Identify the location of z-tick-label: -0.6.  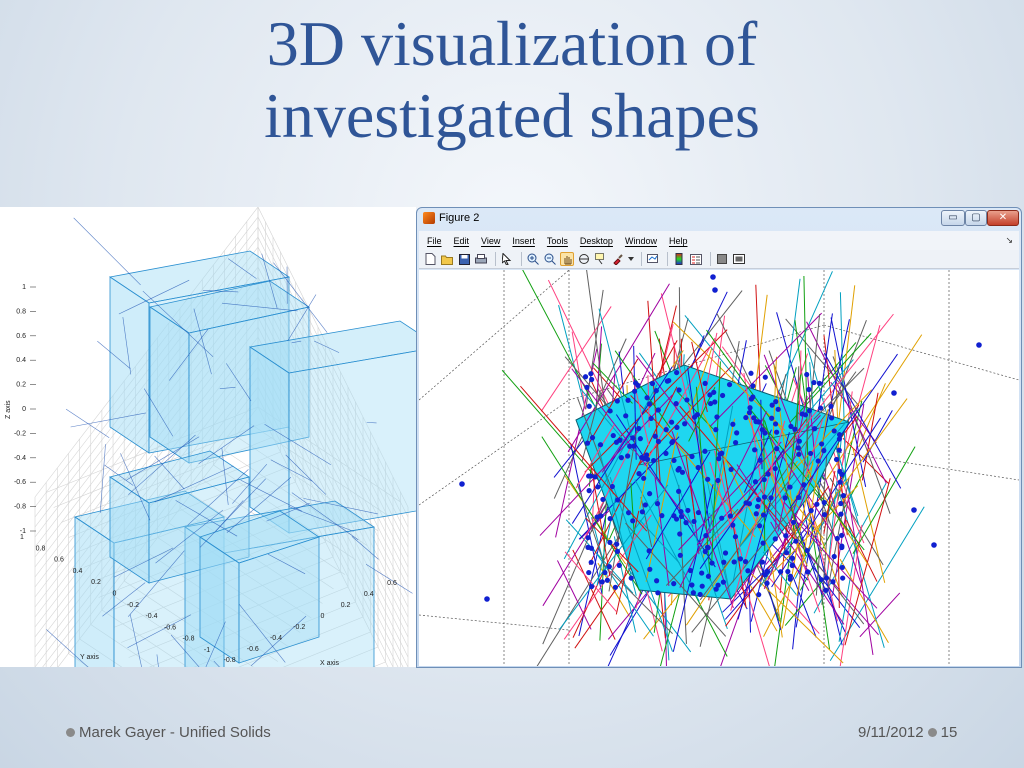
(20, 482).